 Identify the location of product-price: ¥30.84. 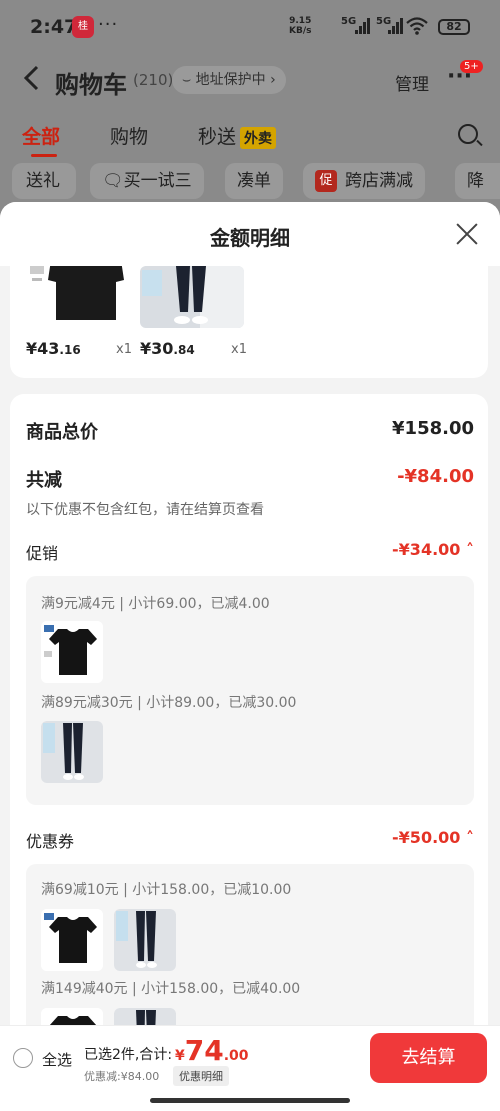
(167, 348).